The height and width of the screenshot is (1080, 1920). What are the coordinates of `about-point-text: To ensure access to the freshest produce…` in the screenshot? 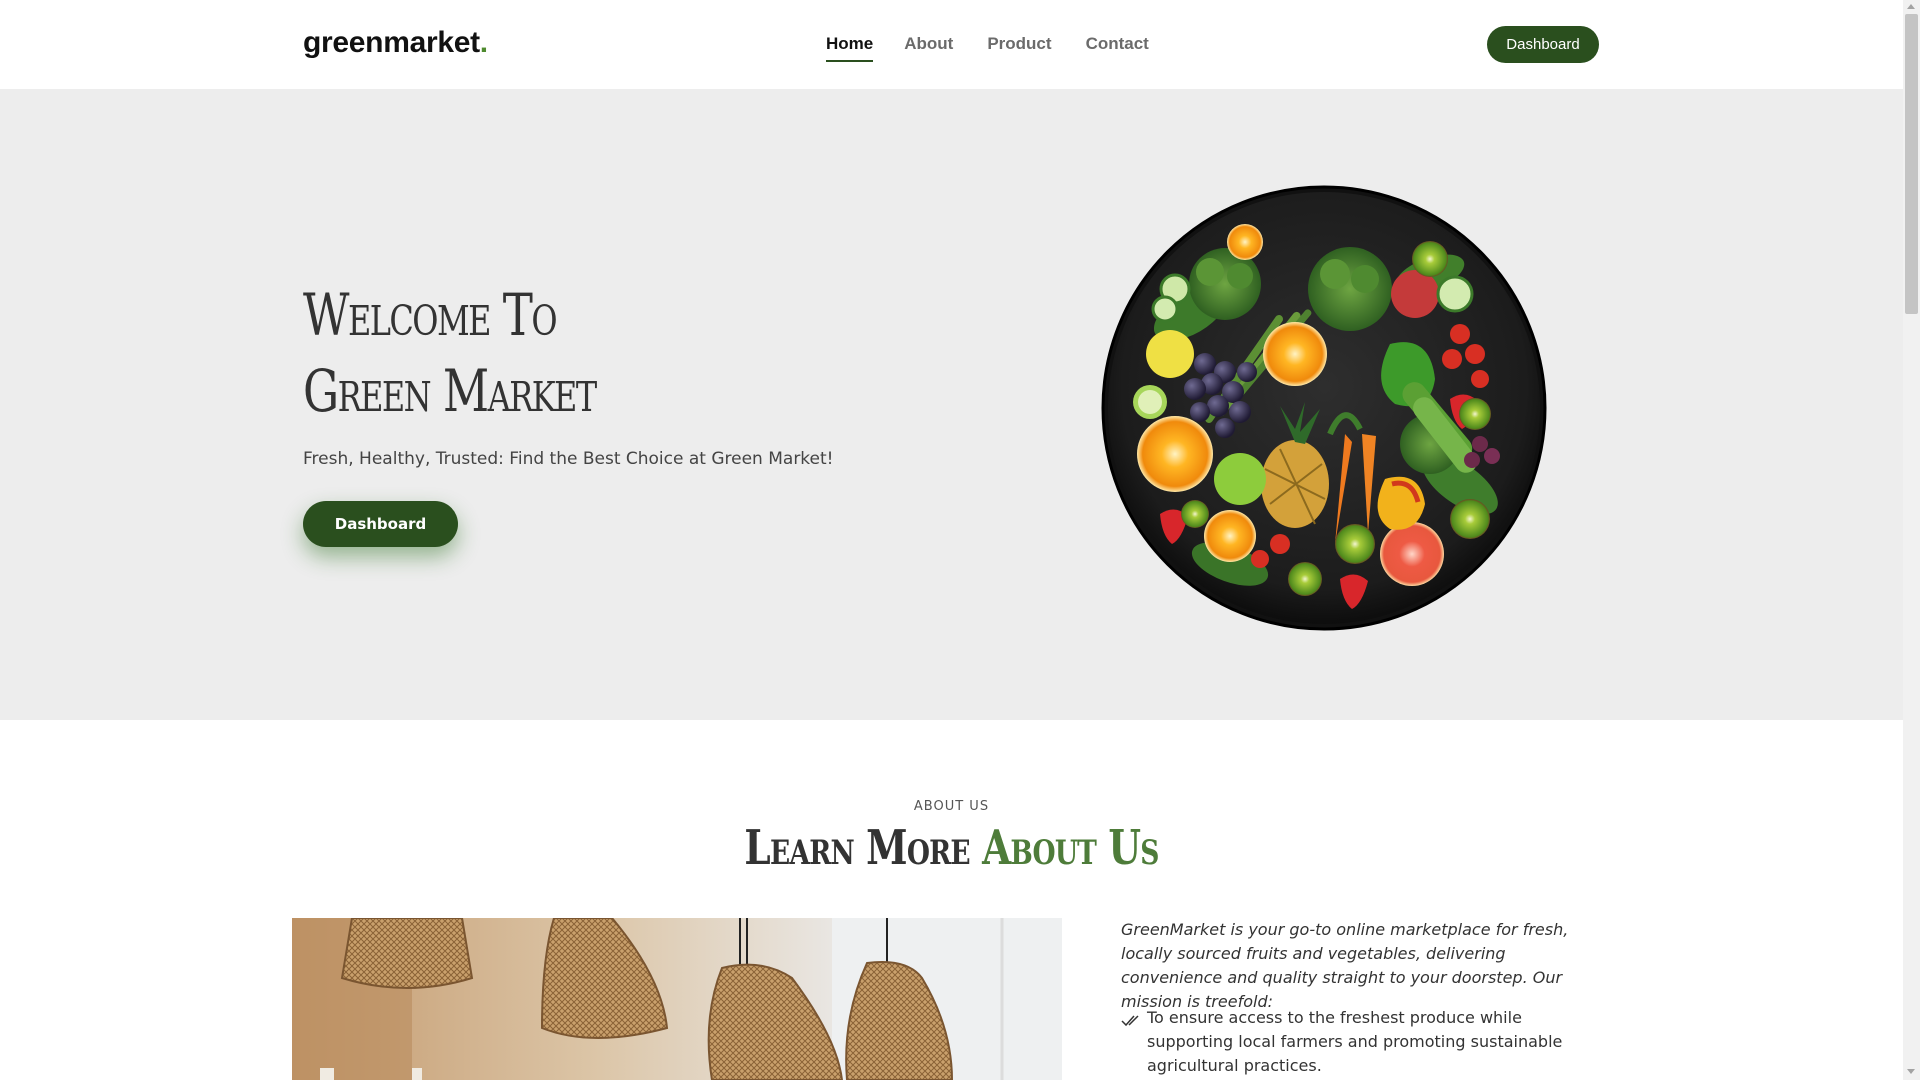 It's located at (1355, 1041).